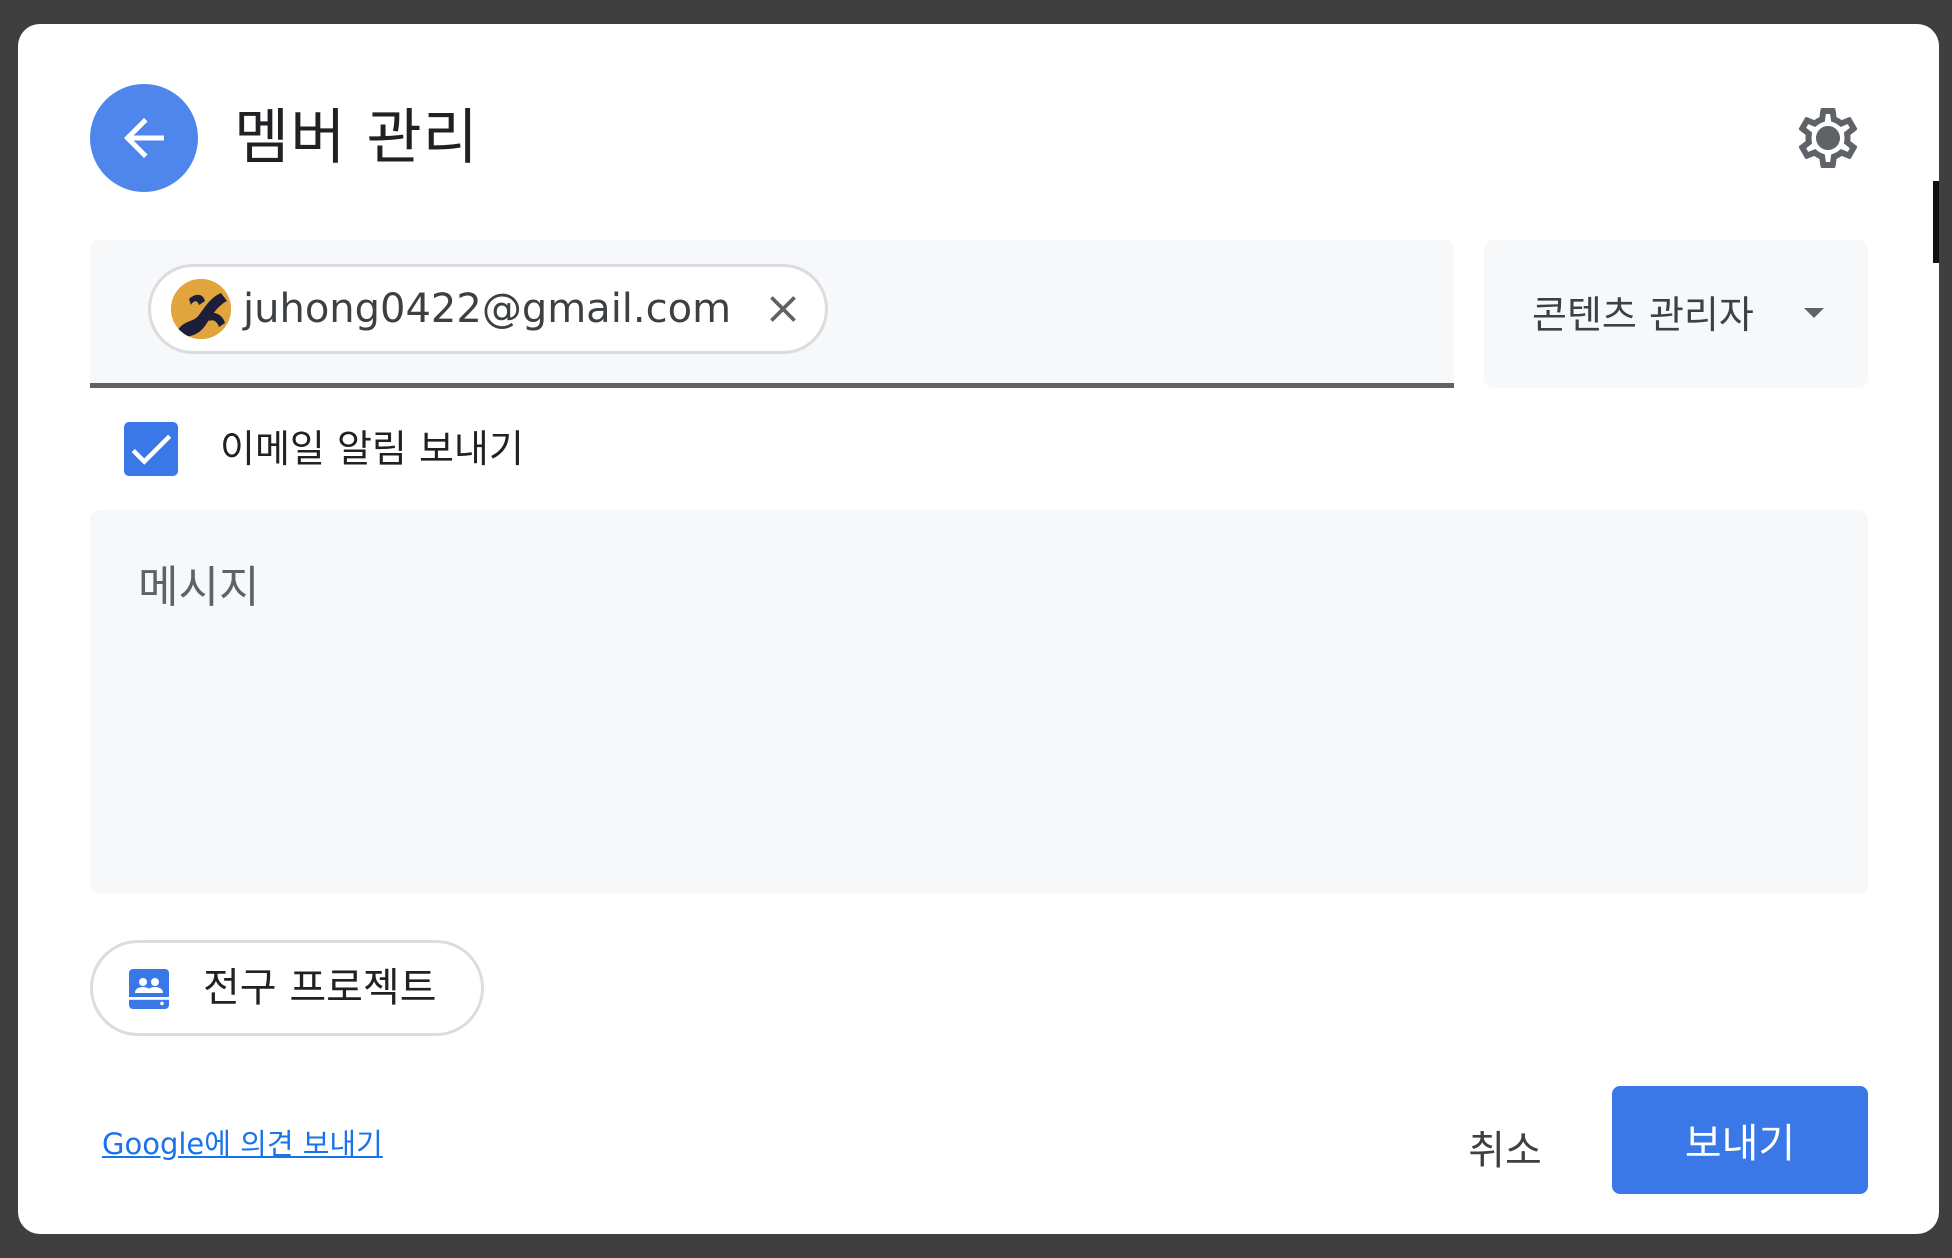  Describe the element at coordinates (783, 309) in the screenshot. I see `close-icon` at that location.